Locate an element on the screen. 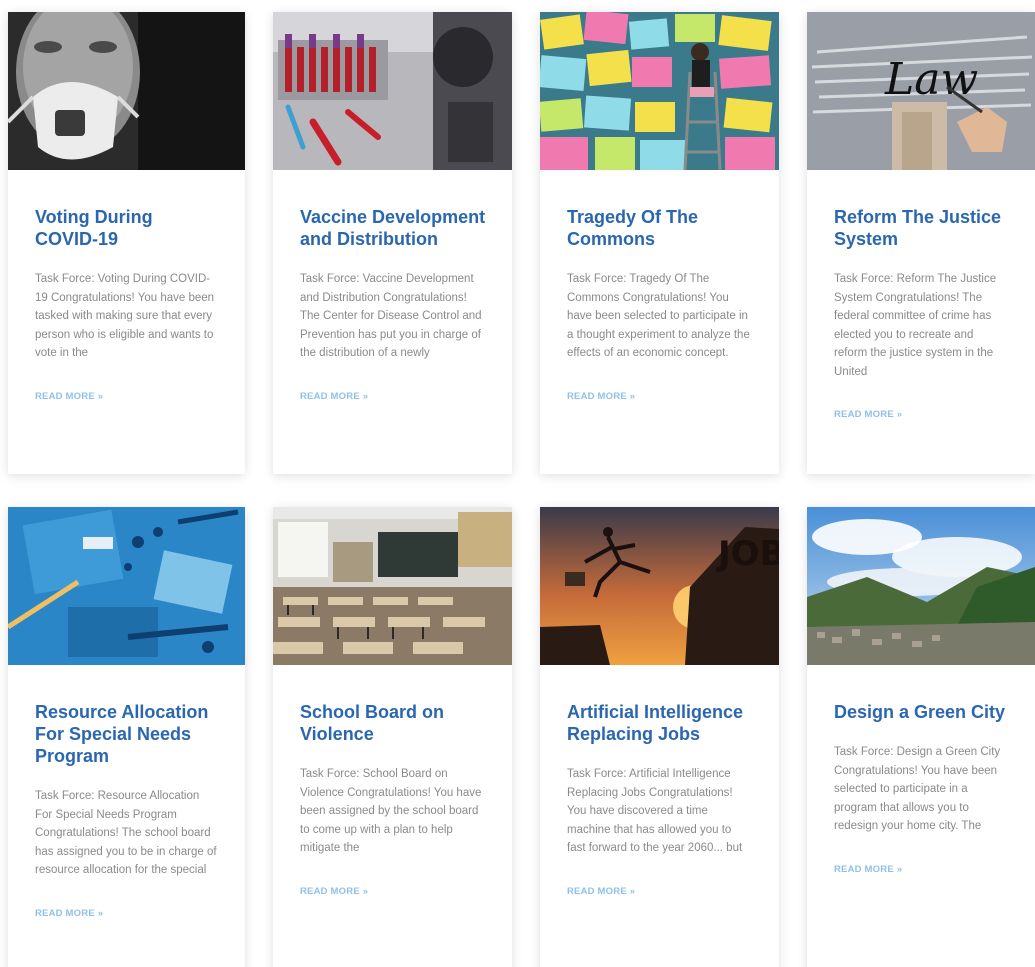  post-thumbnail-sticky-notes is located at coordinates (659, 91).